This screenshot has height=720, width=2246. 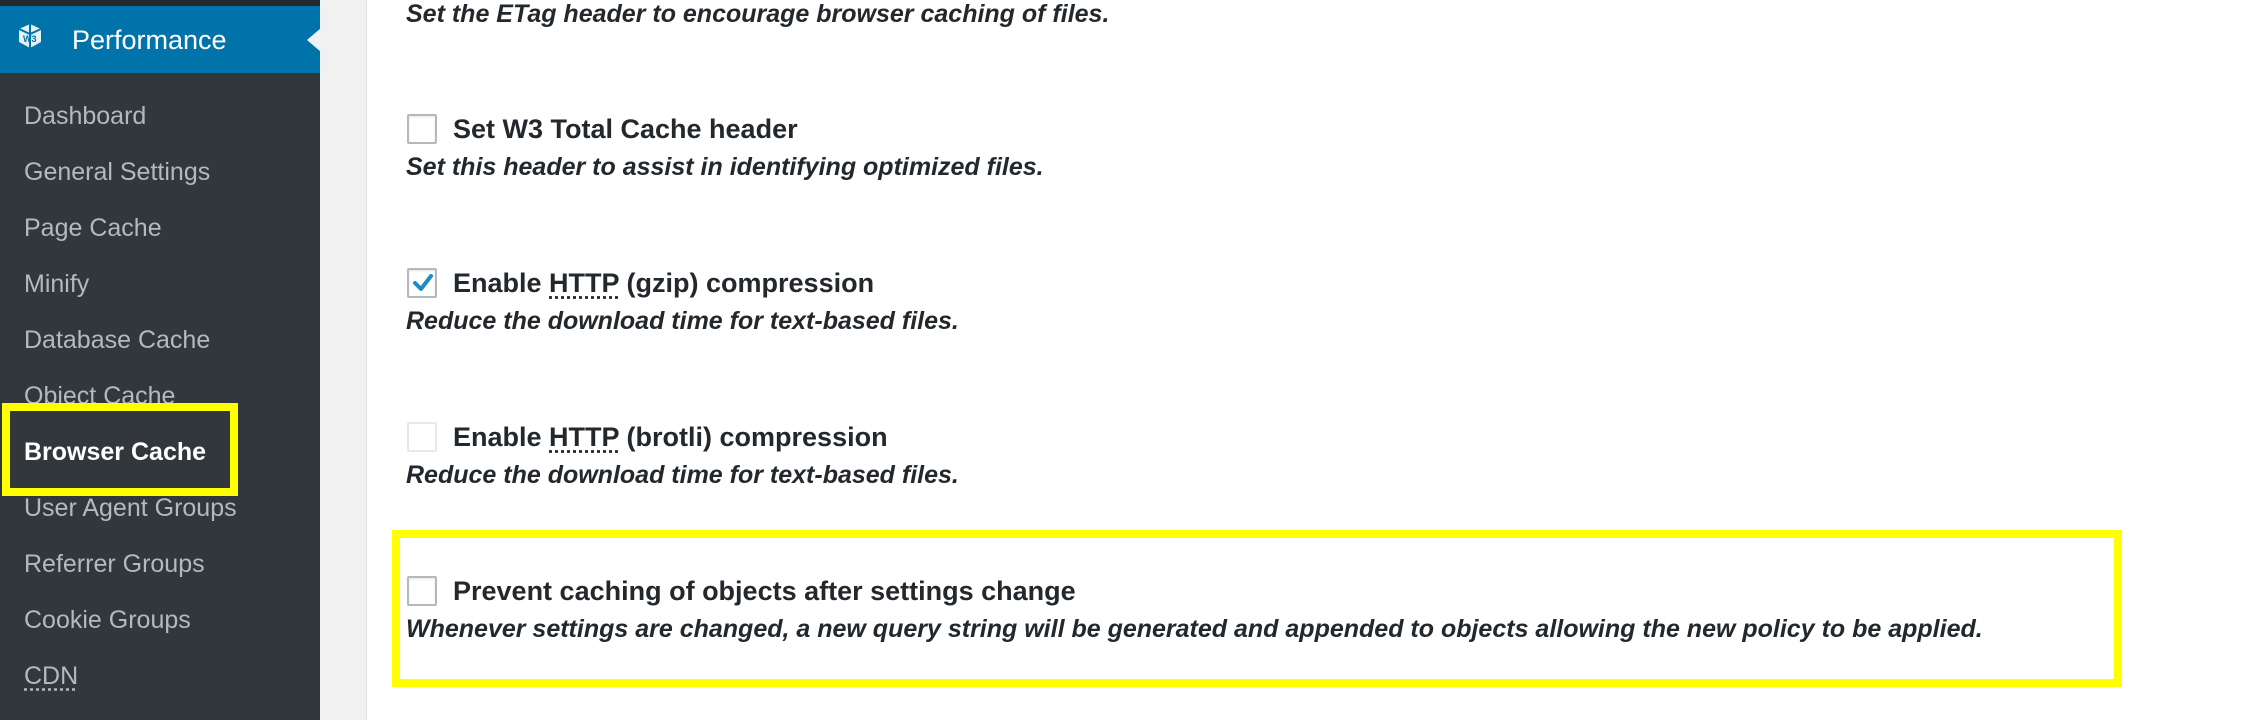 I want to click on gzip-checkbox, so click(x=422, y=283).